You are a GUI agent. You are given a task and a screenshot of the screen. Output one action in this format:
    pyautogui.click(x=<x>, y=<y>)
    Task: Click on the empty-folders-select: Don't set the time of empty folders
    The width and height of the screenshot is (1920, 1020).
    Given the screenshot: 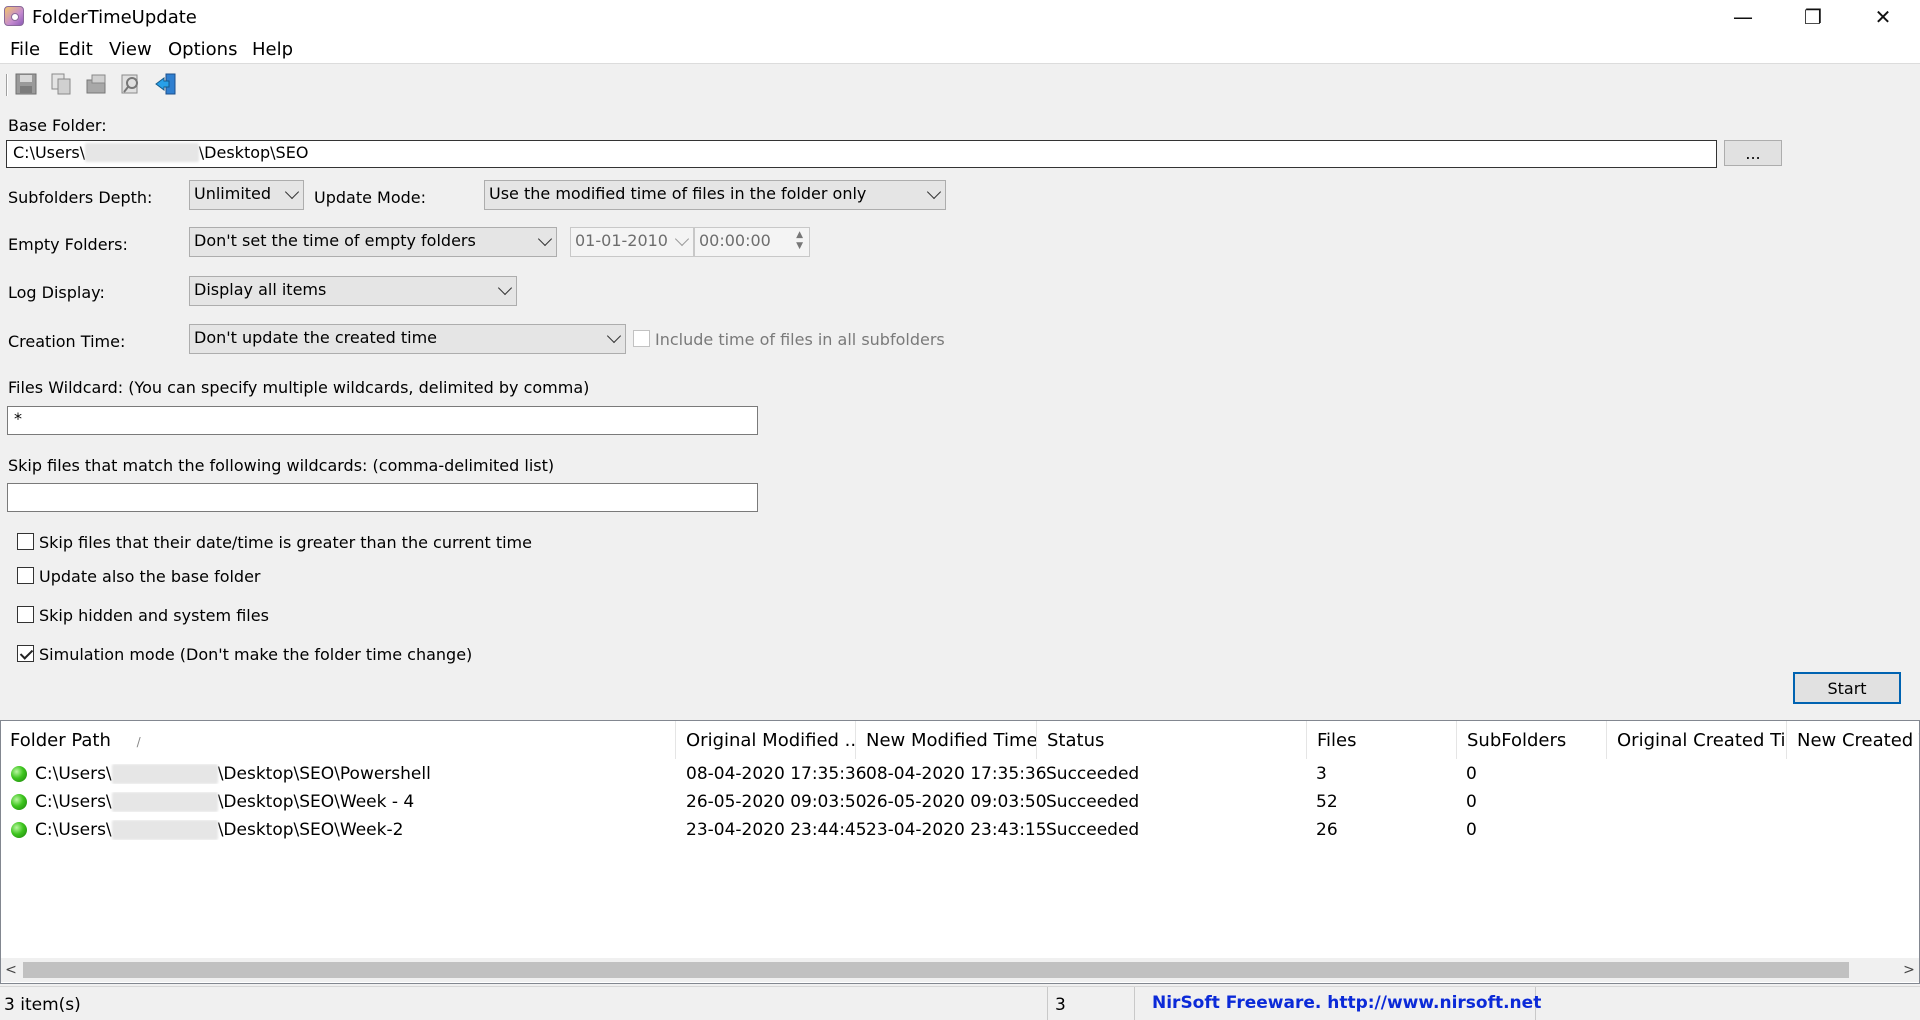 What is the action you would take?
    pyautogui.click(x=373, y=242)
    